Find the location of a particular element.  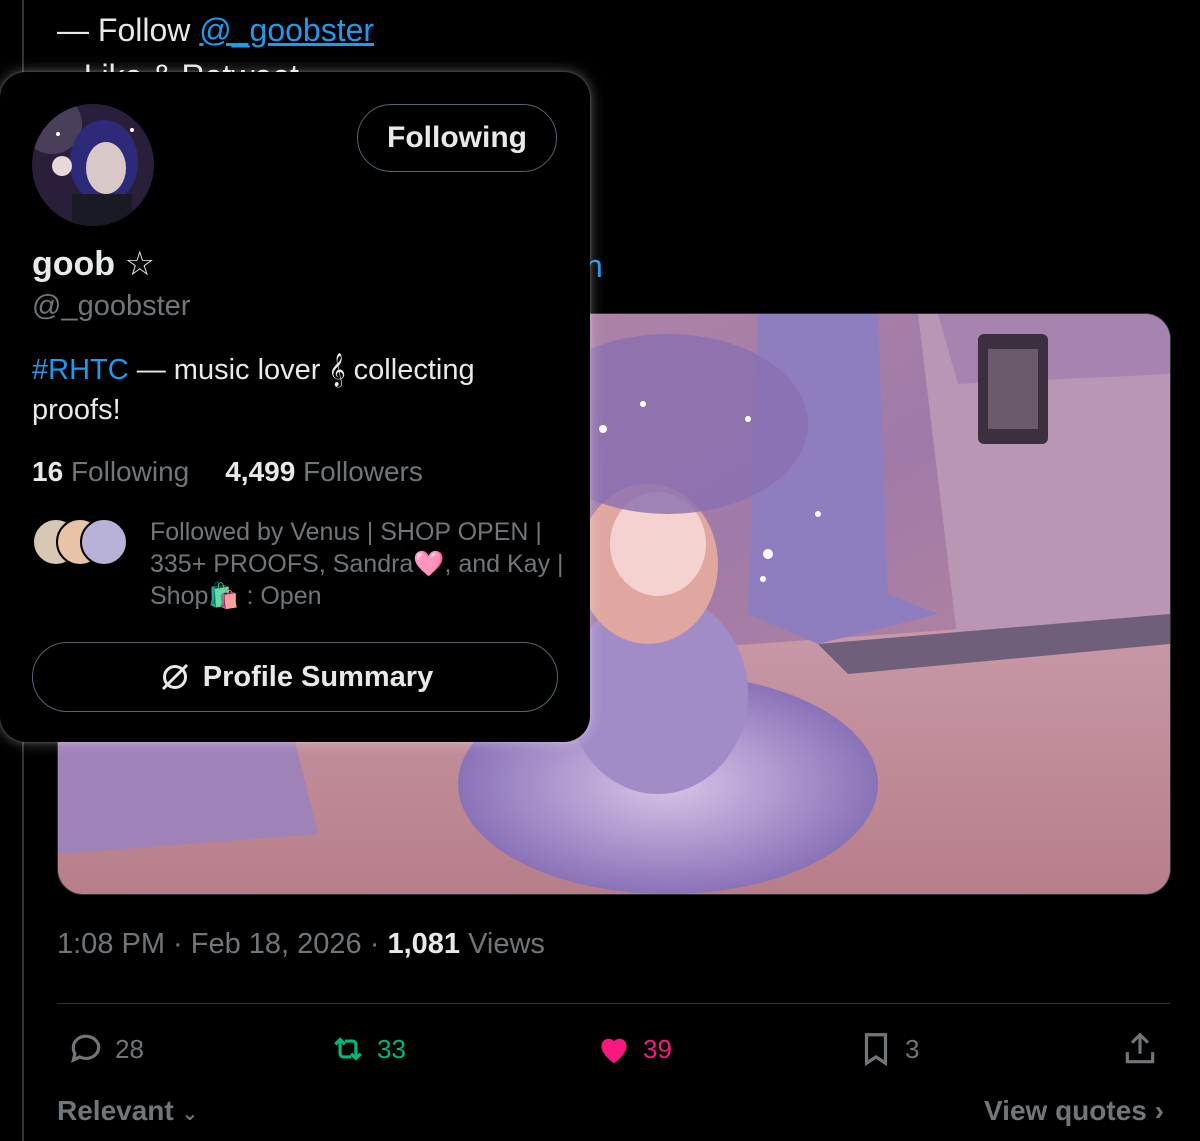

followed-by-avatars is located at coordinates (80, 542).